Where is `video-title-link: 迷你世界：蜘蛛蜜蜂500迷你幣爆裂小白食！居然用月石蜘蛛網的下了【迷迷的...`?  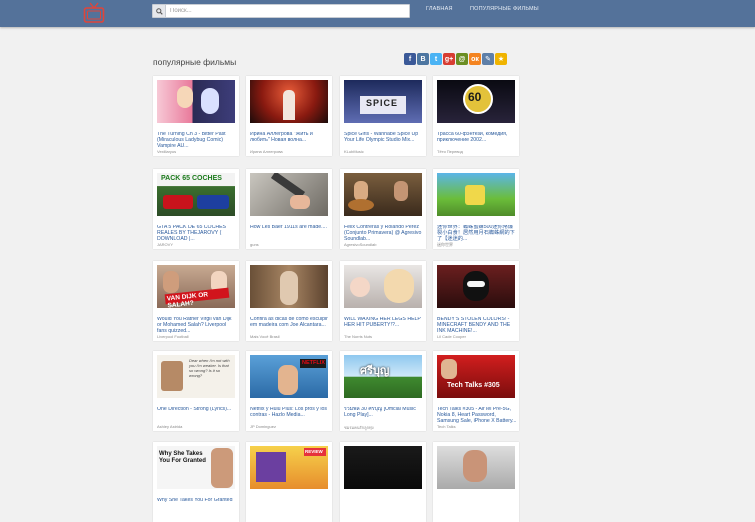
video-title-link: 迷你世界：蜘蛛蜜蜂500迷你幣爆裂小白食！居然用月石蜘蛛網的下了【迷迷的... is located at coordinates (477, 233).